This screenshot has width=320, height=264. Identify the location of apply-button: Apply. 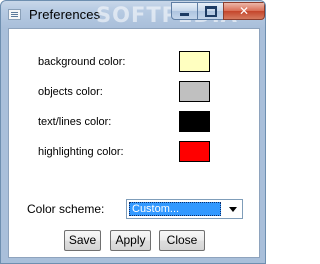
(130, 240).